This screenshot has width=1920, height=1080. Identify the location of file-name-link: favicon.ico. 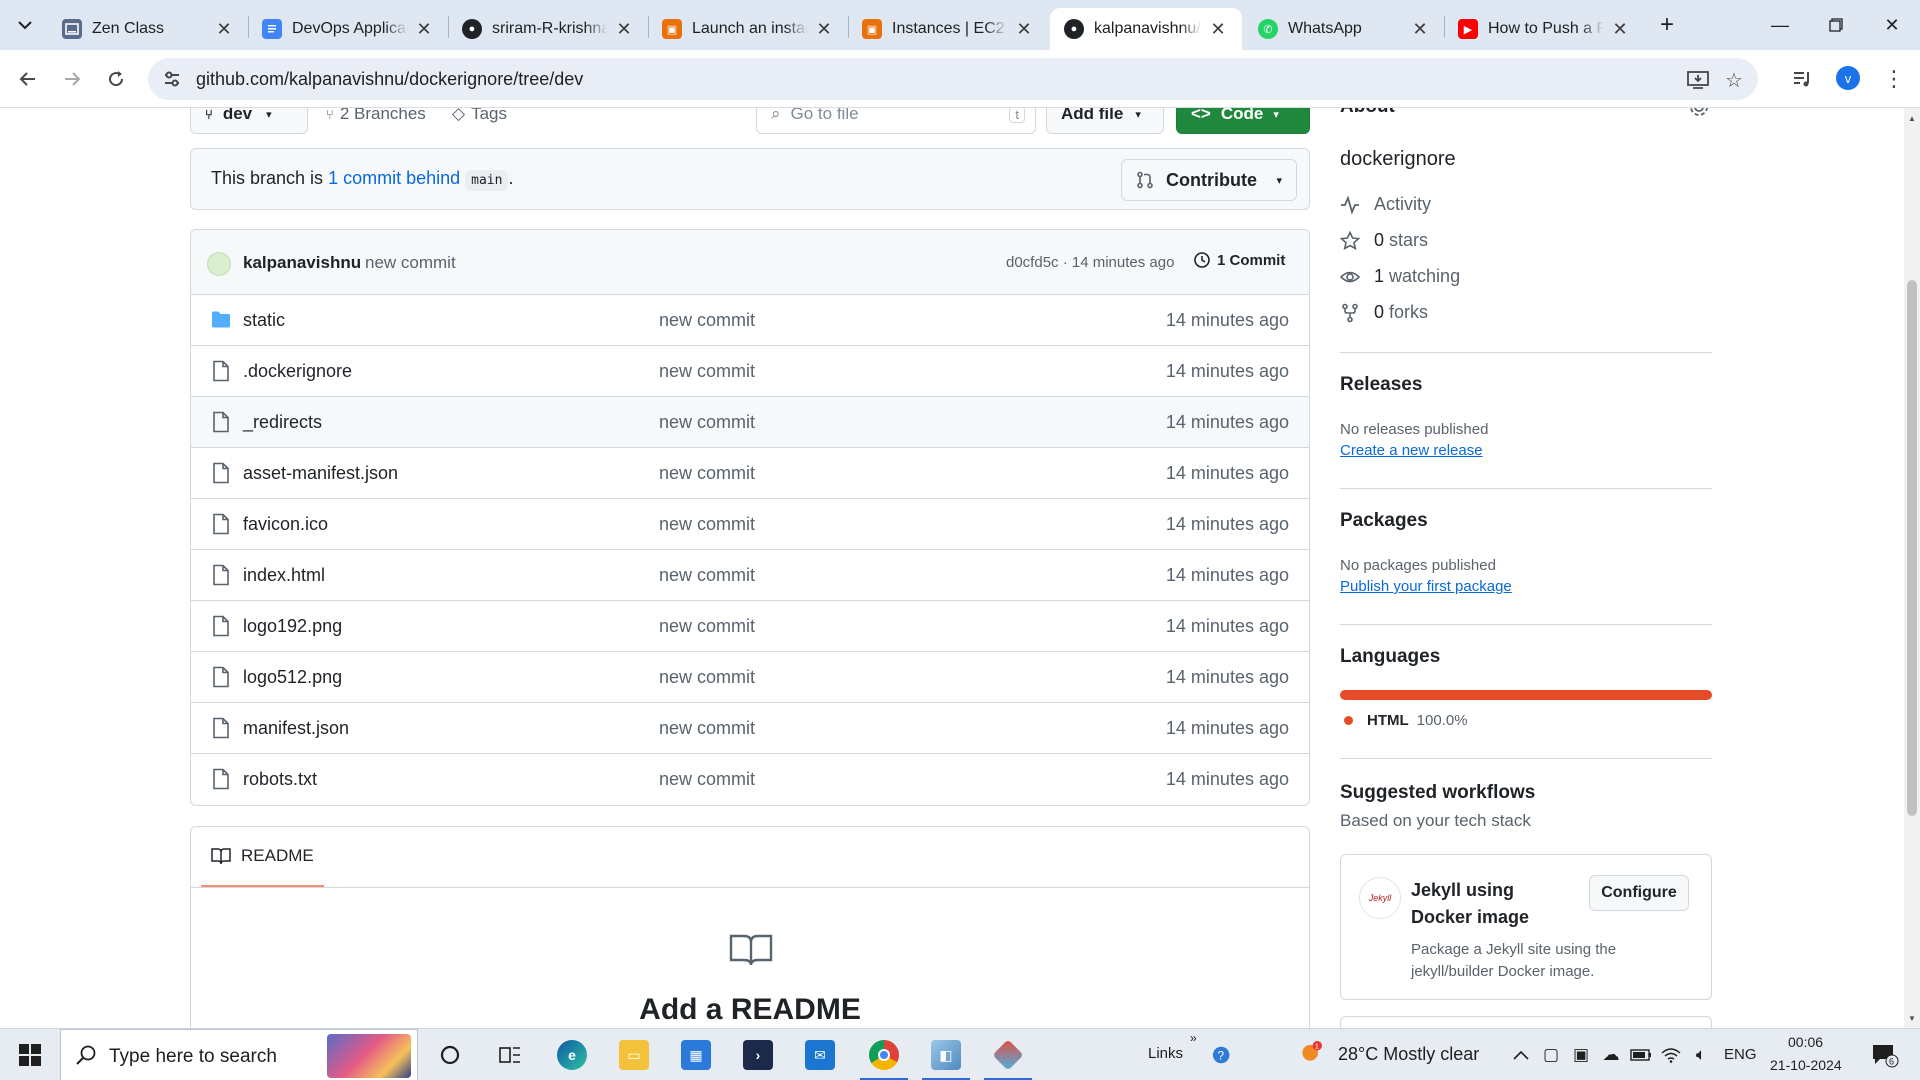
(285, 524).